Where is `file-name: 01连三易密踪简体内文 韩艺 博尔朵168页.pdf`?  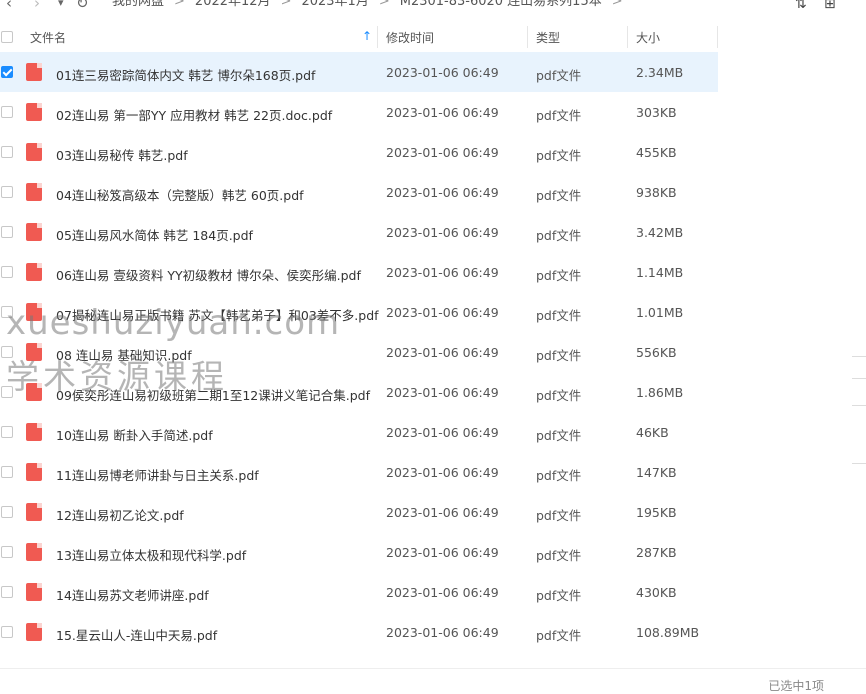 file-name: 01连三易密踪简体内文 韩艺 博尔朵168页.pdf is located at coordinates (185, 74).